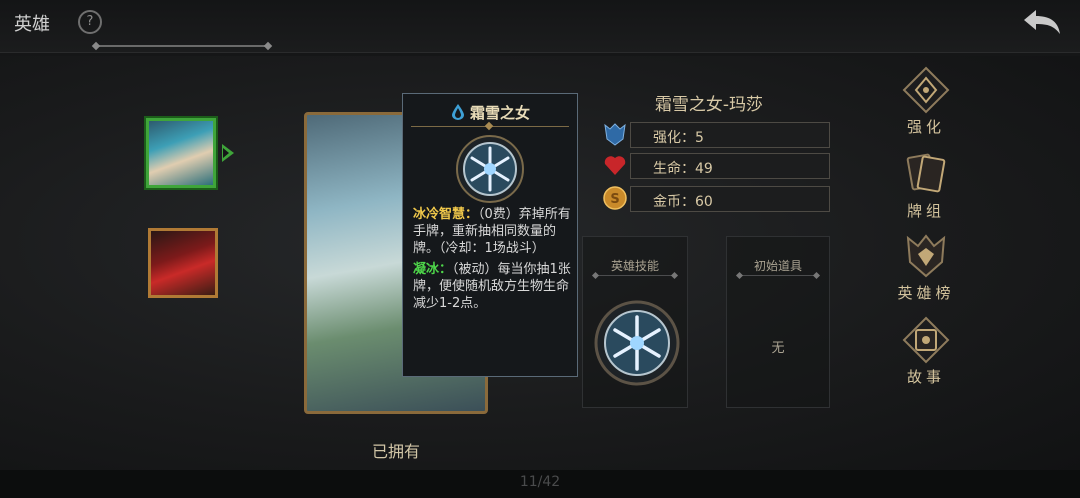 This screenshot has height=498, width=1080. What do you see at coordinates (615, 165) in the screenshot?
I see `heart-icon` at bounding box center [615, 165].